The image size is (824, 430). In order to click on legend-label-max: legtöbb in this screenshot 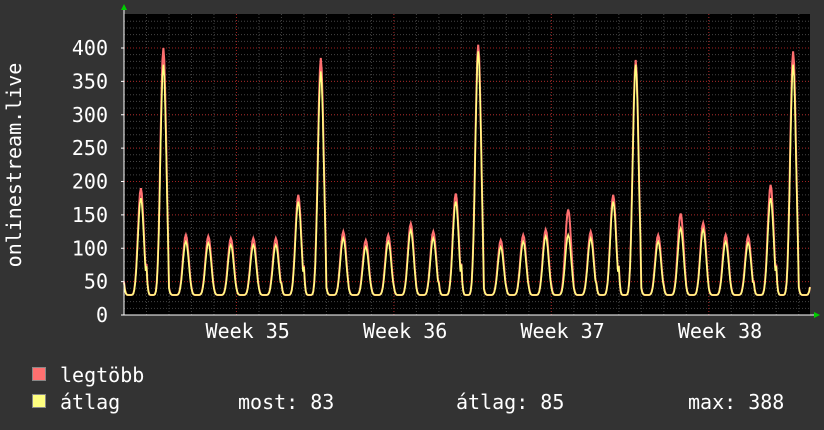, I will do `click(102, 375)`.